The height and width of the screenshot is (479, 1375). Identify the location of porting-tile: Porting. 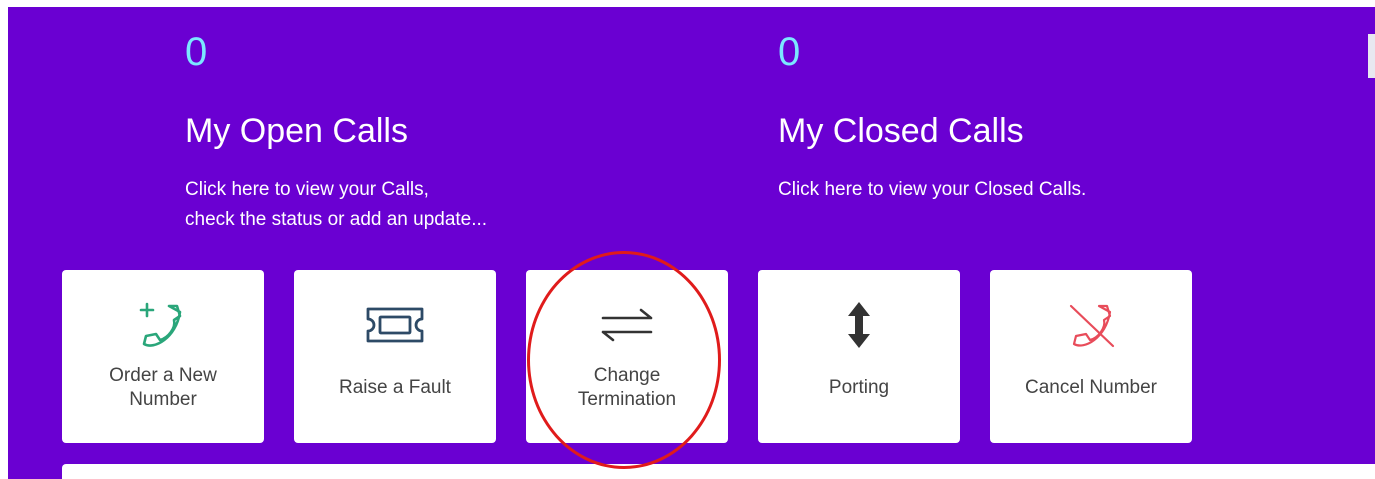
(859, 356).